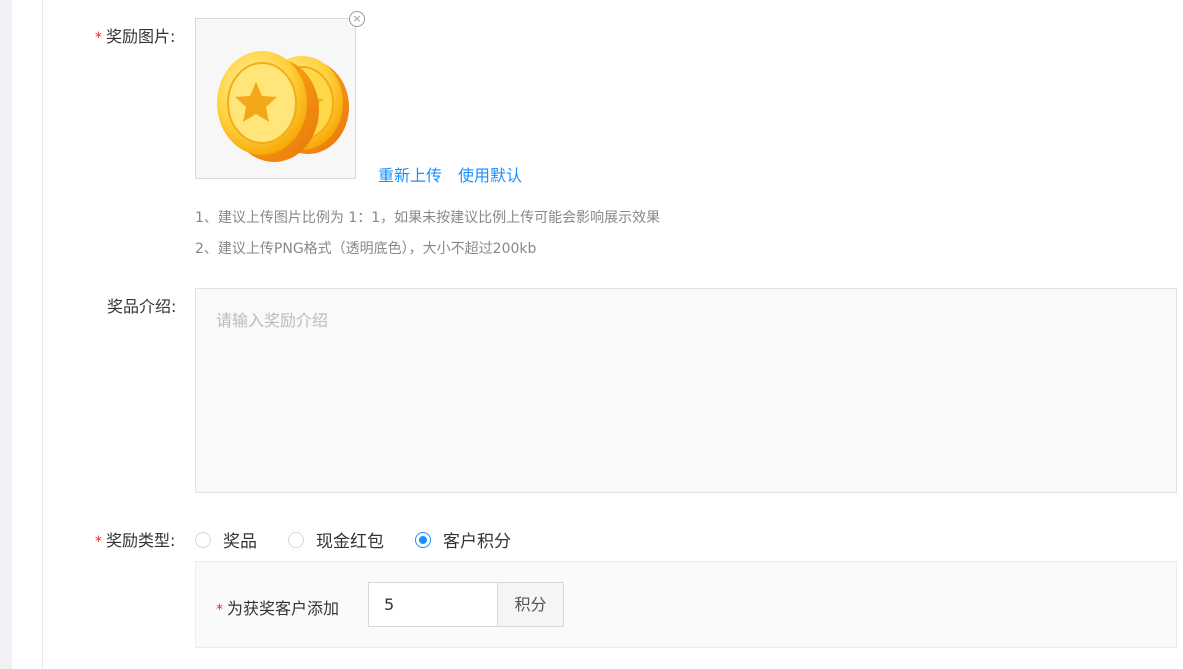 The image size is (1183, 669). Describe the element at coordinates (428, 218) in the screenshot. I see `upload-hint-1: 1、建议上传图片比例为 1：1，如果未按建议比例上传可能会影响展示效果` at that location.